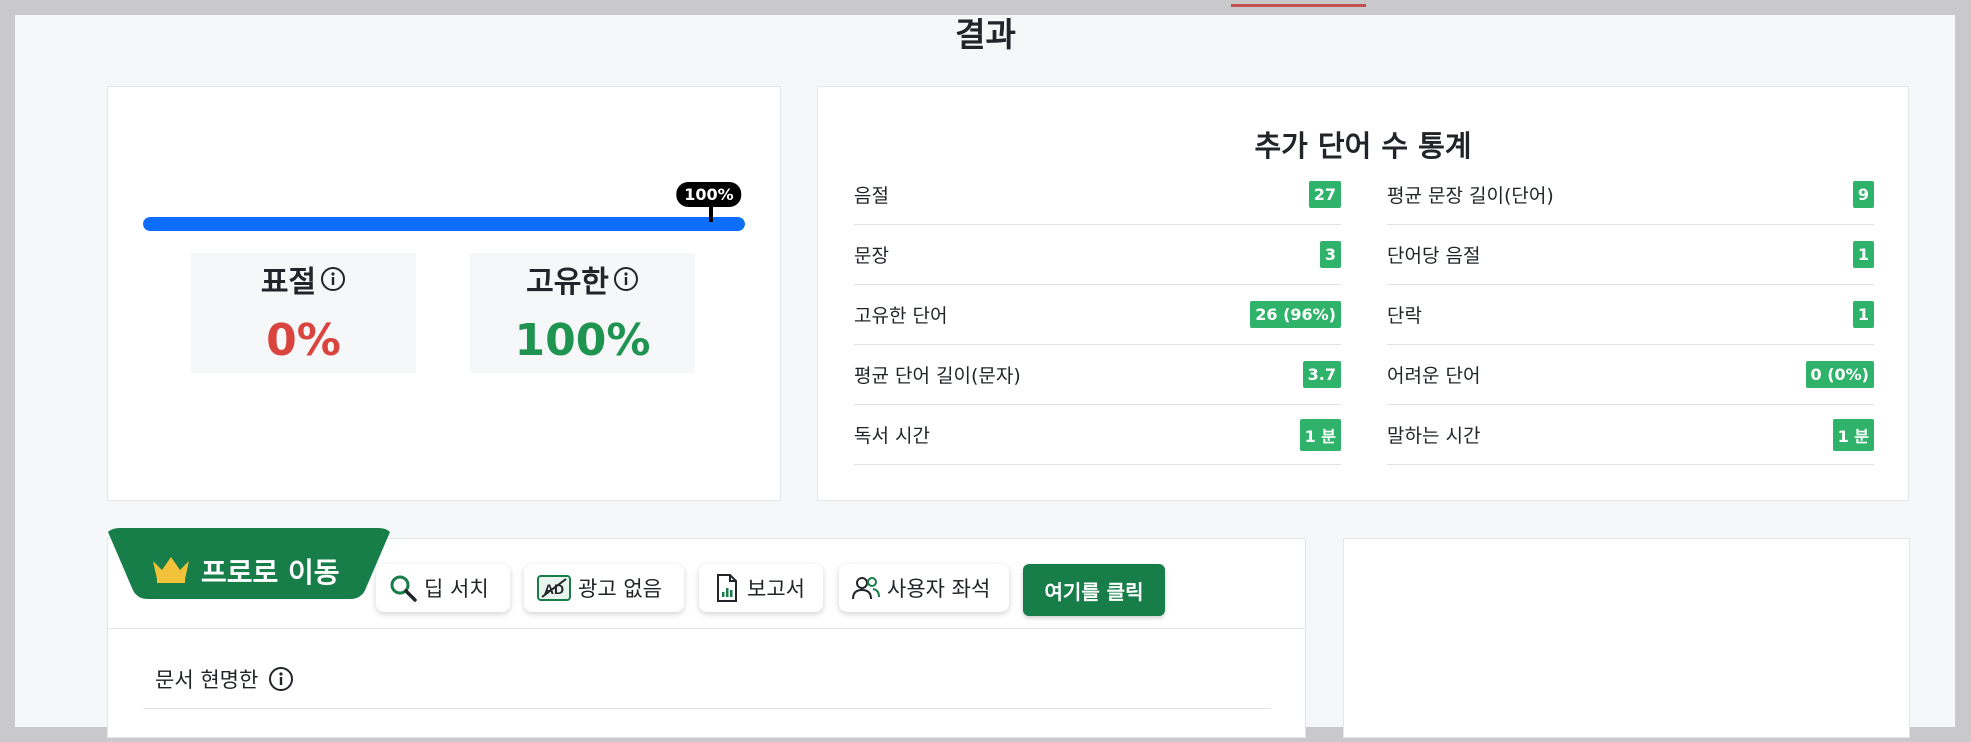 This screenshot has height=742, width=1971. Describe the element at coordinates (1630, 195) in the screenshot. I see `stat-row: 평균 문장 길이(단어) 9` at that location.